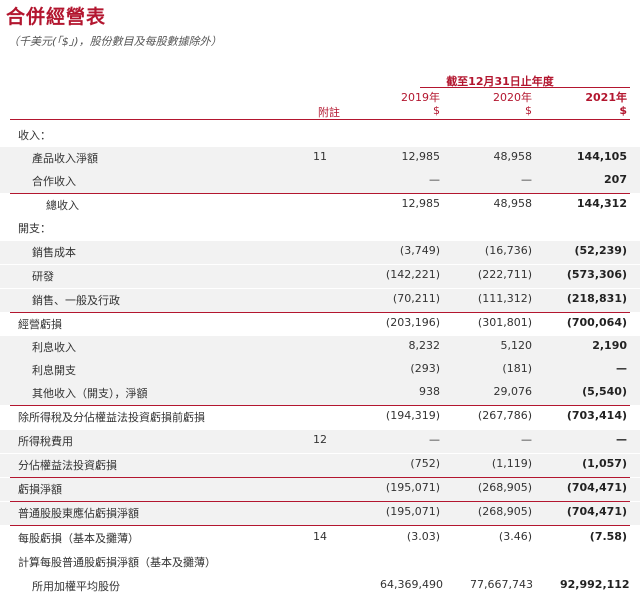 This screenshot has height=600, width=640. Describe the element at coordinates (526, 439) in the screenshot. I see `value-2020: —` at that location.